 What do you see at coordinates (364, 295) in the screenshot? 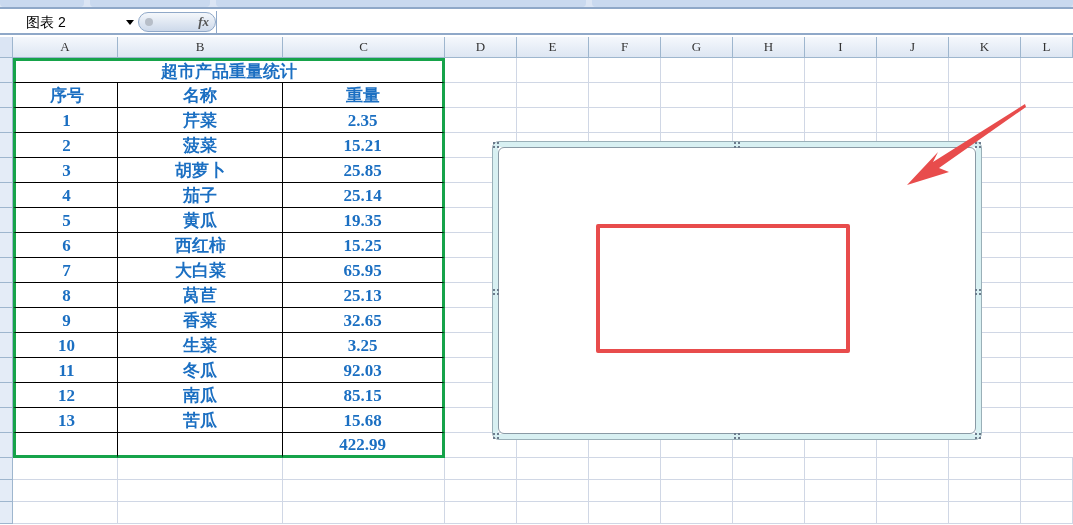
I see `table-cell: 25.13` at bounding box center [364, 295].